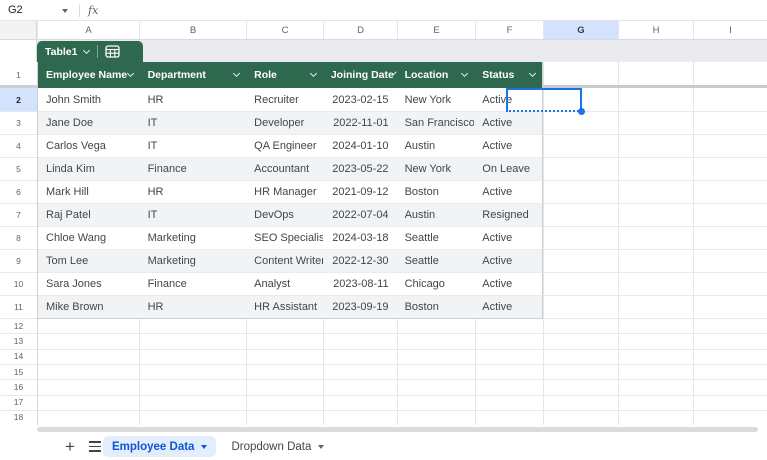  What do you see at coordinates (89, 146) in the screenshot?
I see `table-cell: Carlos Vega` at bounding box center [89, 146].